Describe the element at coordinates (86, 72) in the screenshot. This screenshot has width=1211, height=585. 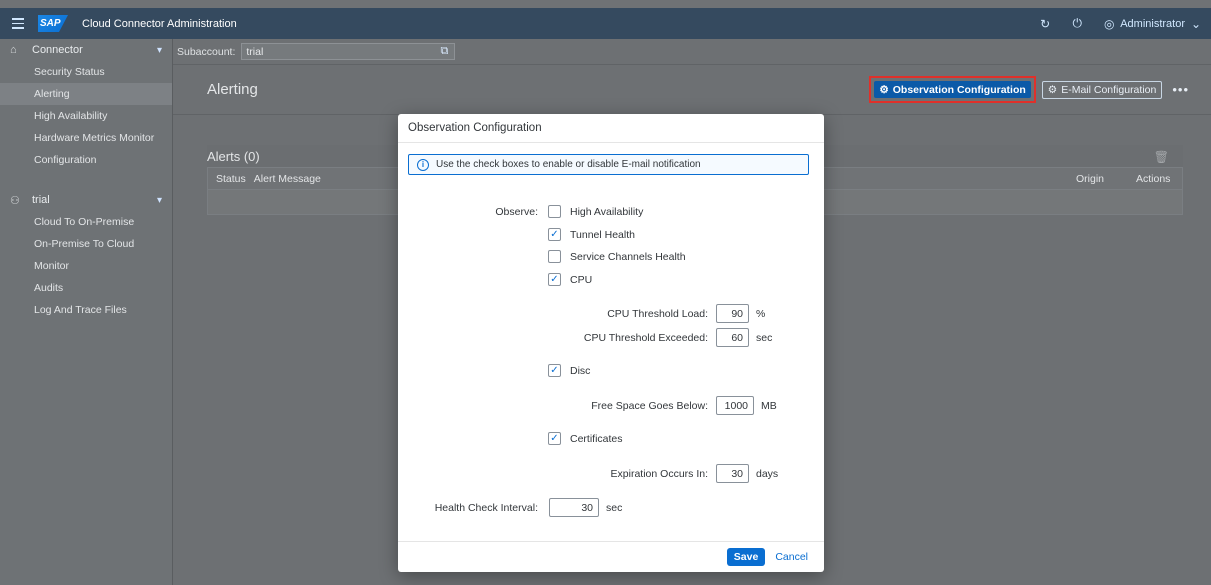
I see `sidebar-item-security-status: Security Status` at that location.